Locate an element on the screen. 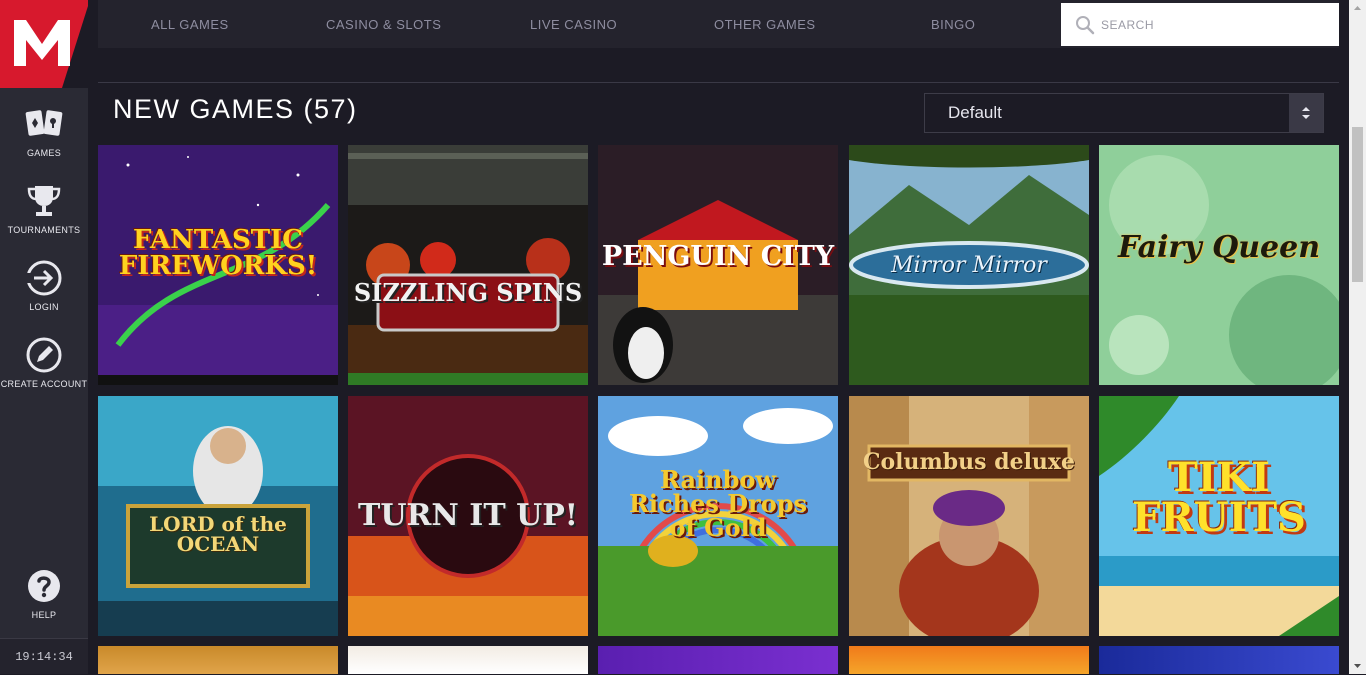 This screenshot has height=675, width=1366. sidebar-item-games: GAMES is located at coordinates (44, 140).